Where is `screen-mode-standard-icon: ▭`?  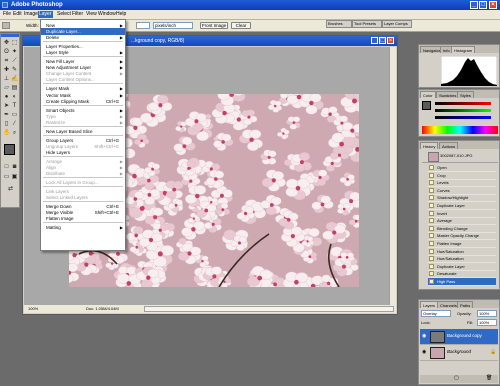 screen-mode-standard-icon: ▭ is located at coordinates (6, 177).